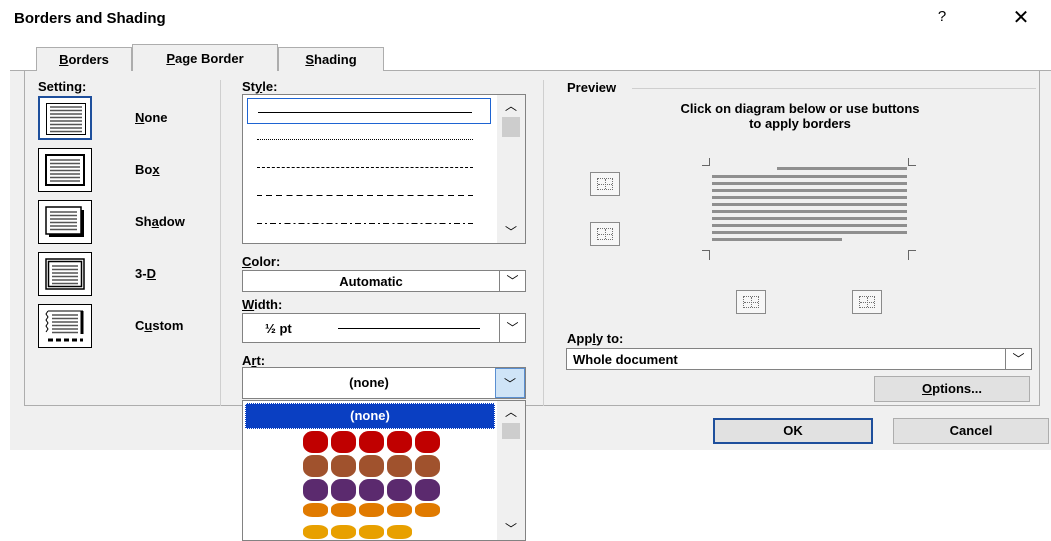 This screenshot has width=1051, height=541. I want to click on art-option-none: (none), so click(370, 416).